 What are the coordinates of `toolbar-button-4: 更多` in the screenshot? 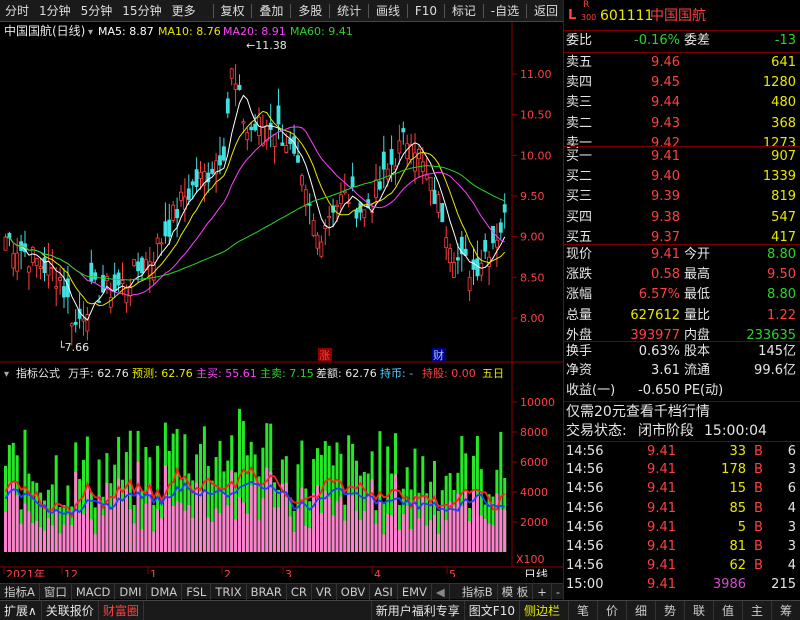 It's located at (184, 11).